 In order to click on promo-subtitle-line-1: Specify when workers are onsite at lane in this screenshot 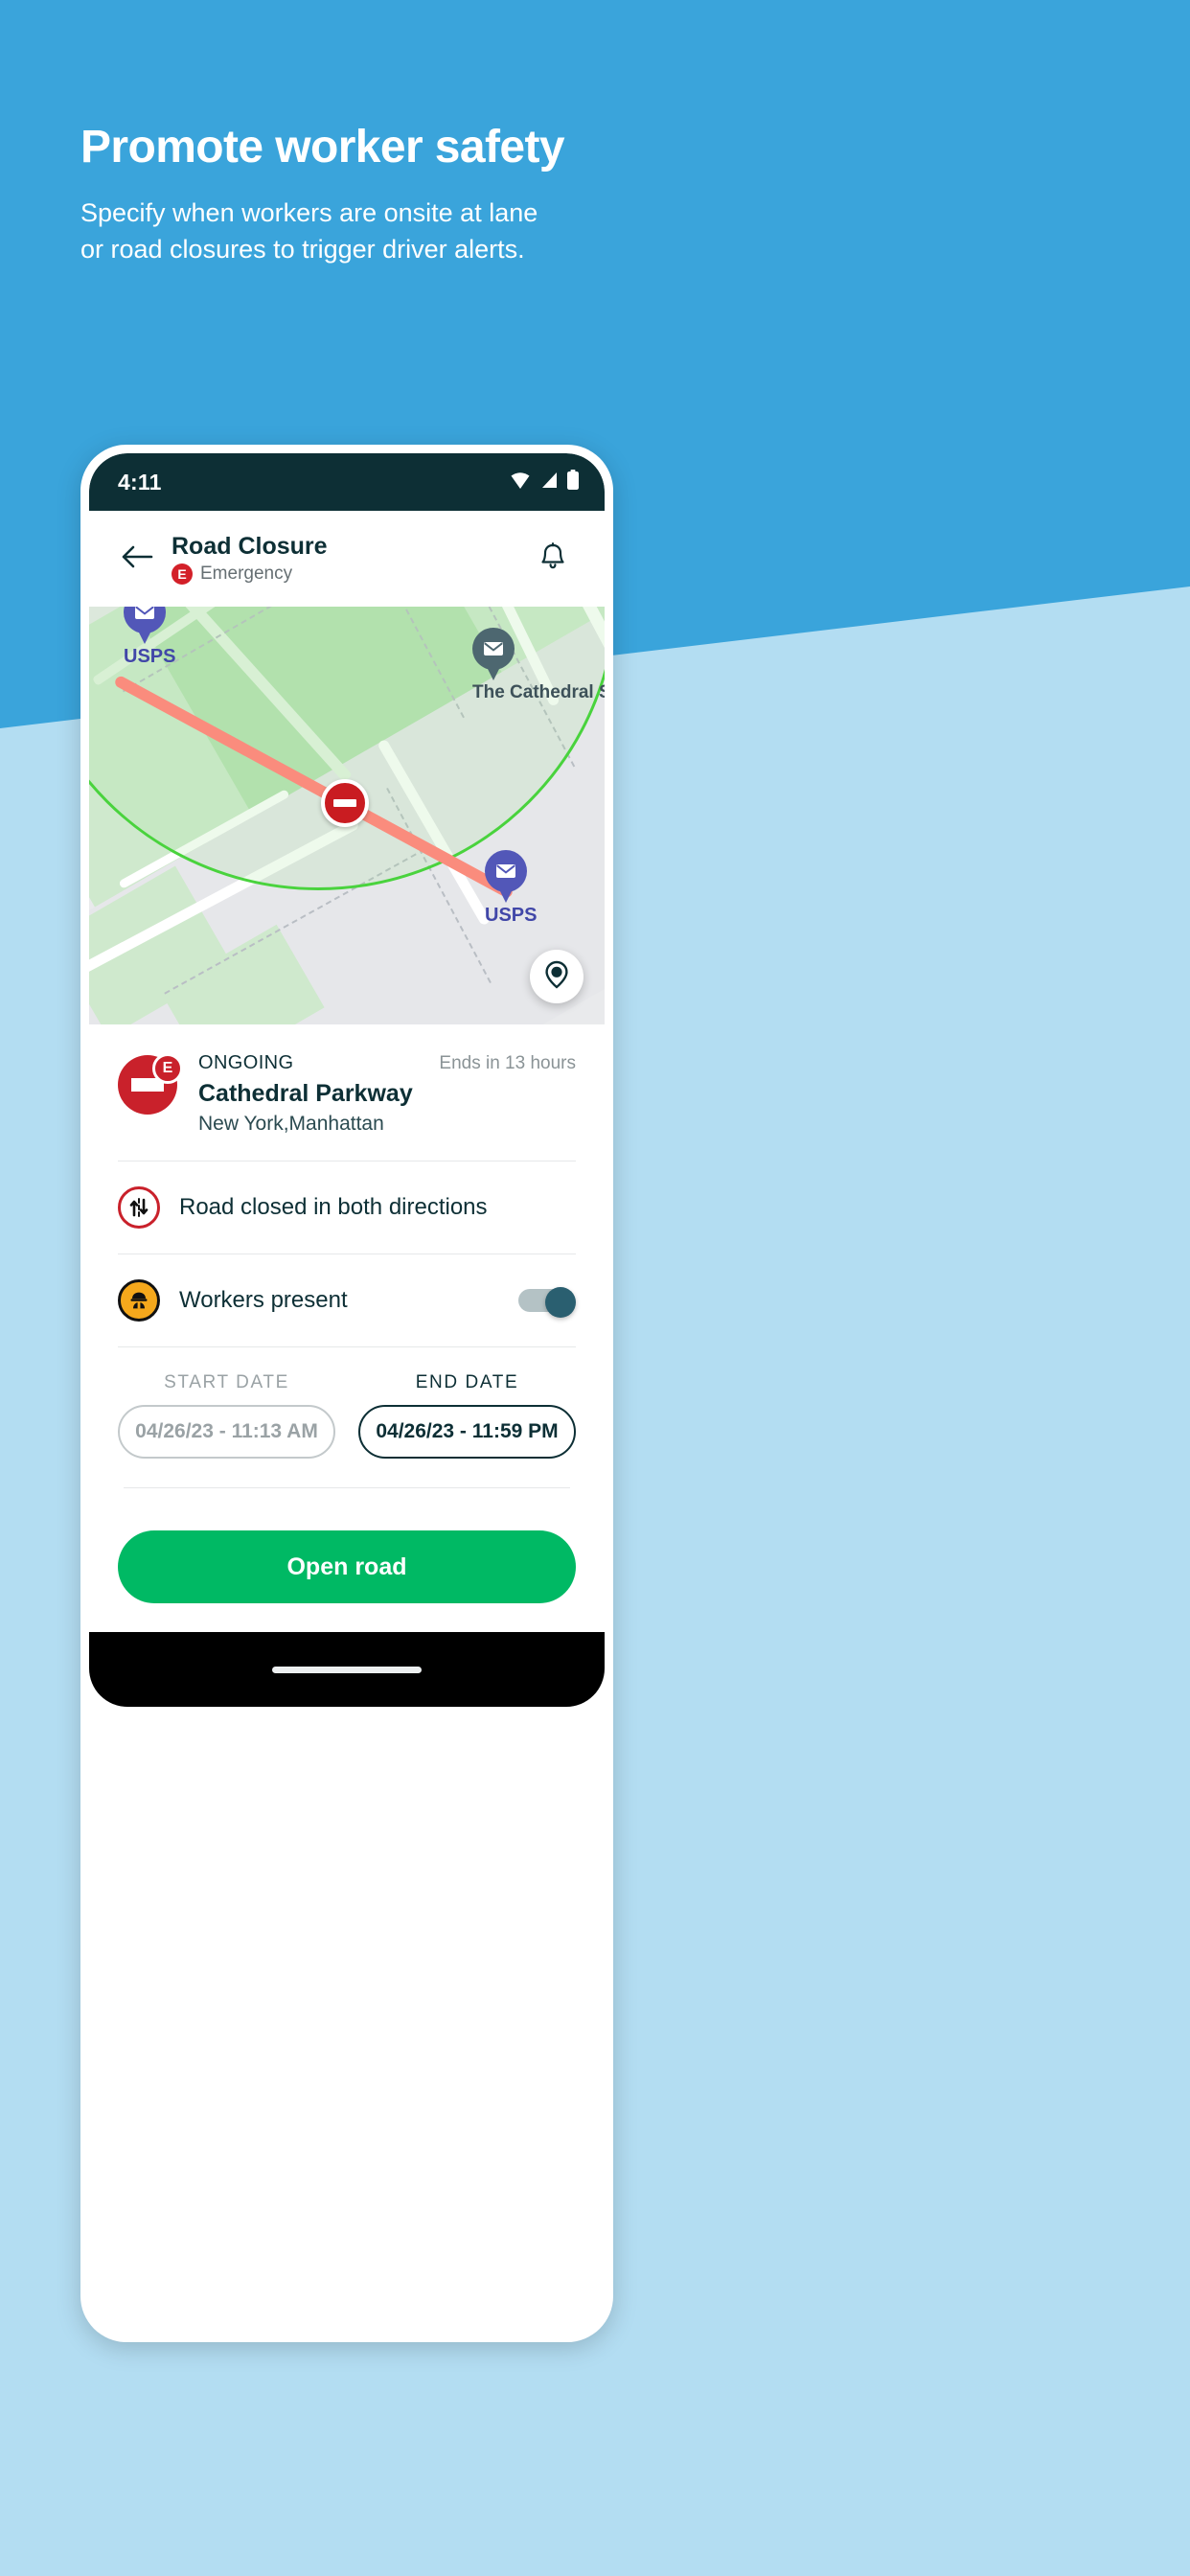, I will do `click(309, 212)`.